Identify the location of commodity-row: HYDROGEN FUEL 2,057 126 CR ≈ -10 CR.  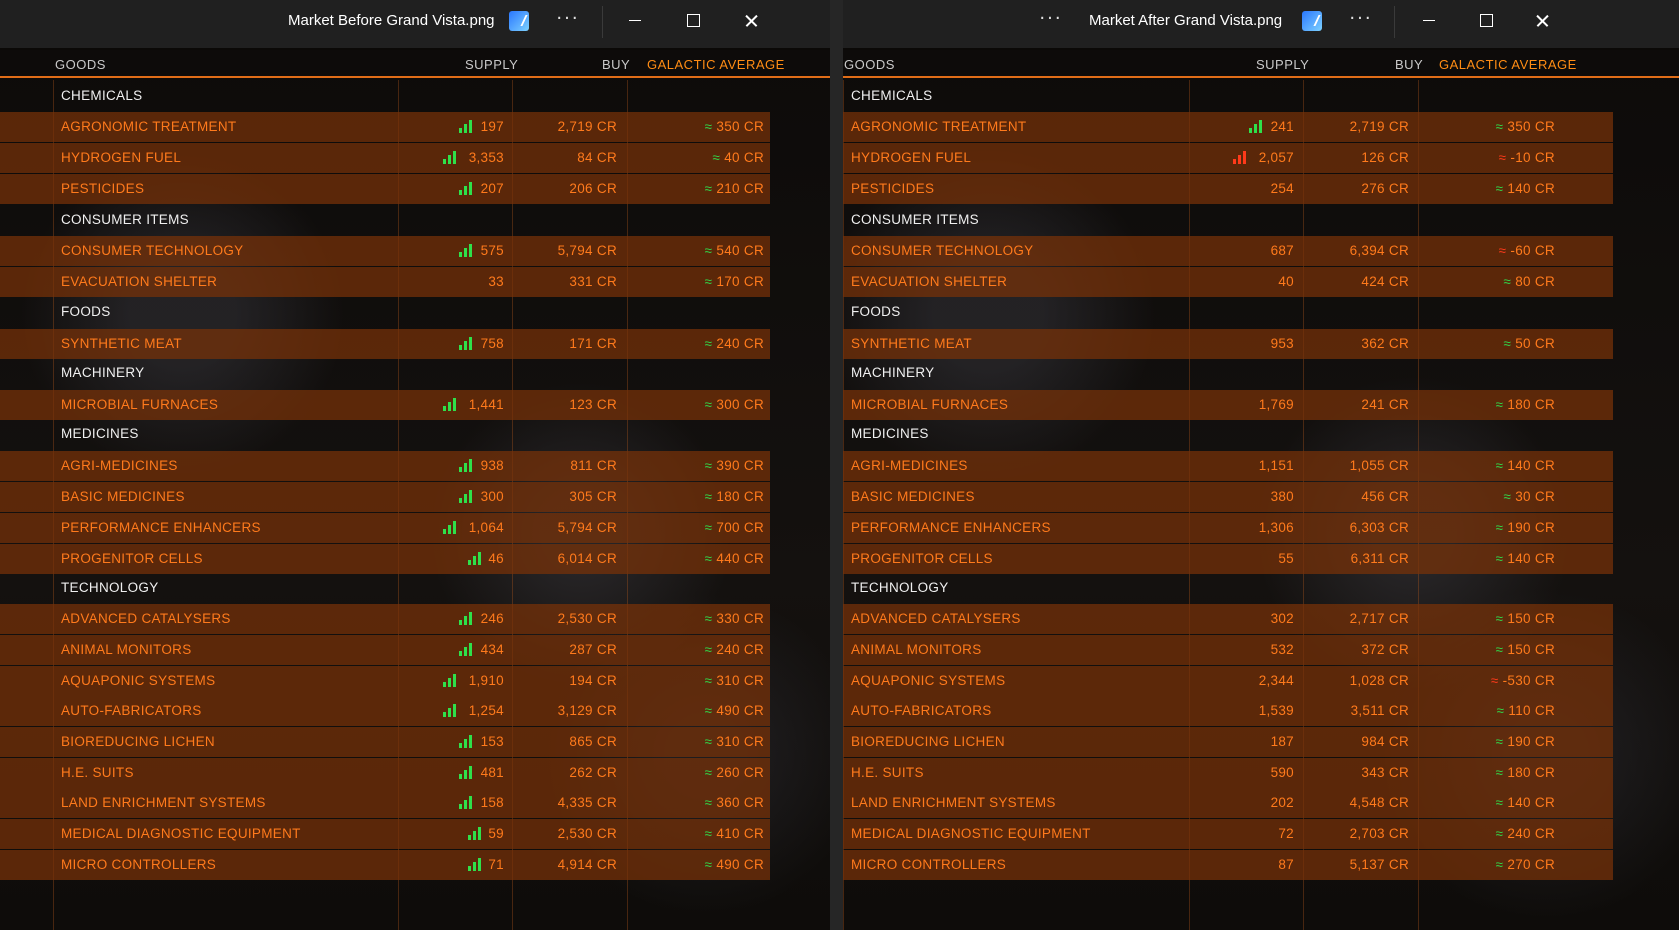
(1228, 158).